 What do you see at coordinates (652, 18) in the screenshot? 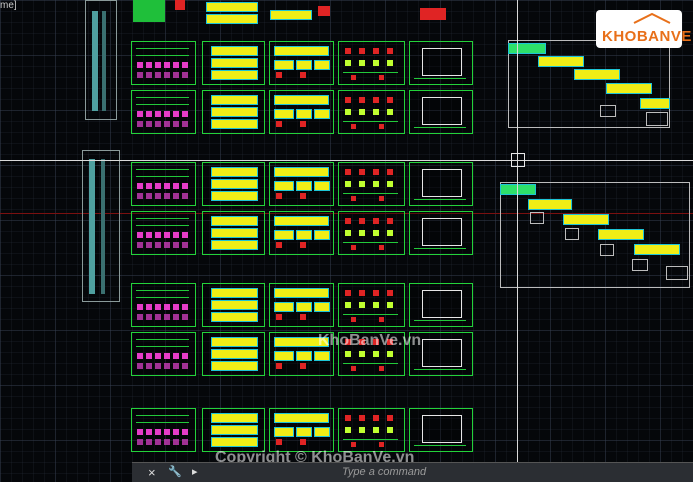
I see `house-roof-icon` at bounding box center [652, 18].